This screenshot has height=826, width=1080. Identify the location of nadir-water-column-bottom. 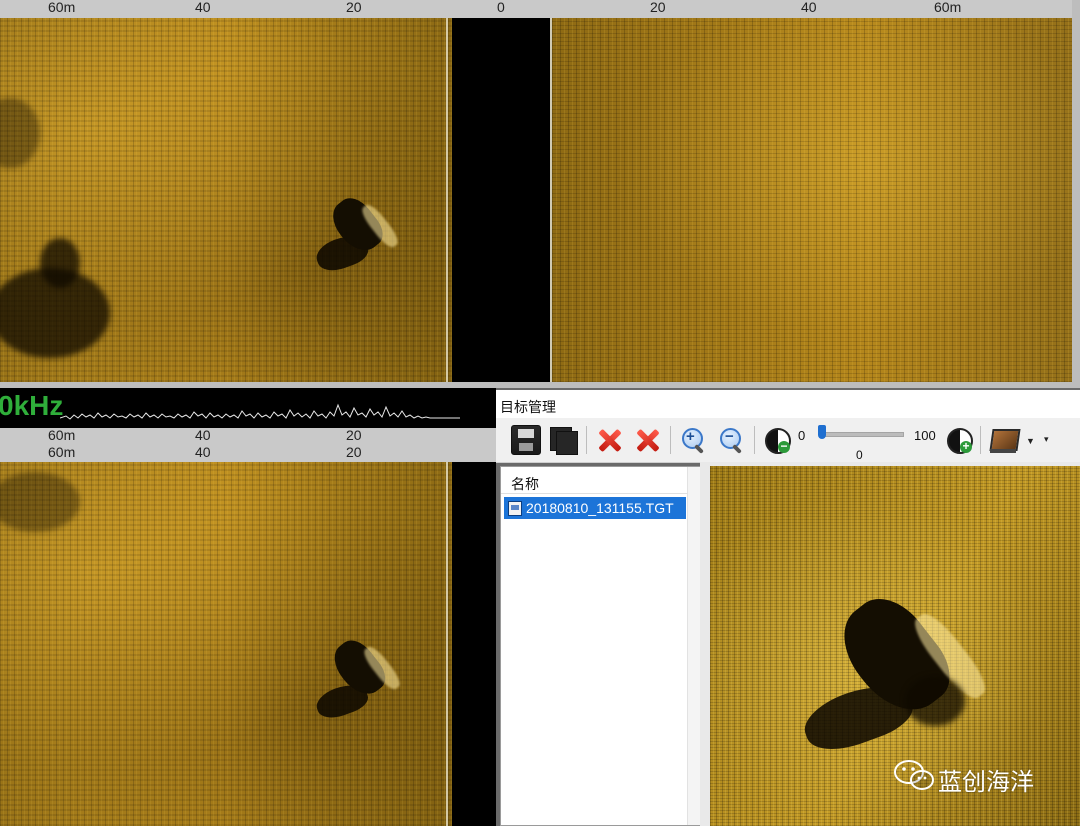
(474, 644).